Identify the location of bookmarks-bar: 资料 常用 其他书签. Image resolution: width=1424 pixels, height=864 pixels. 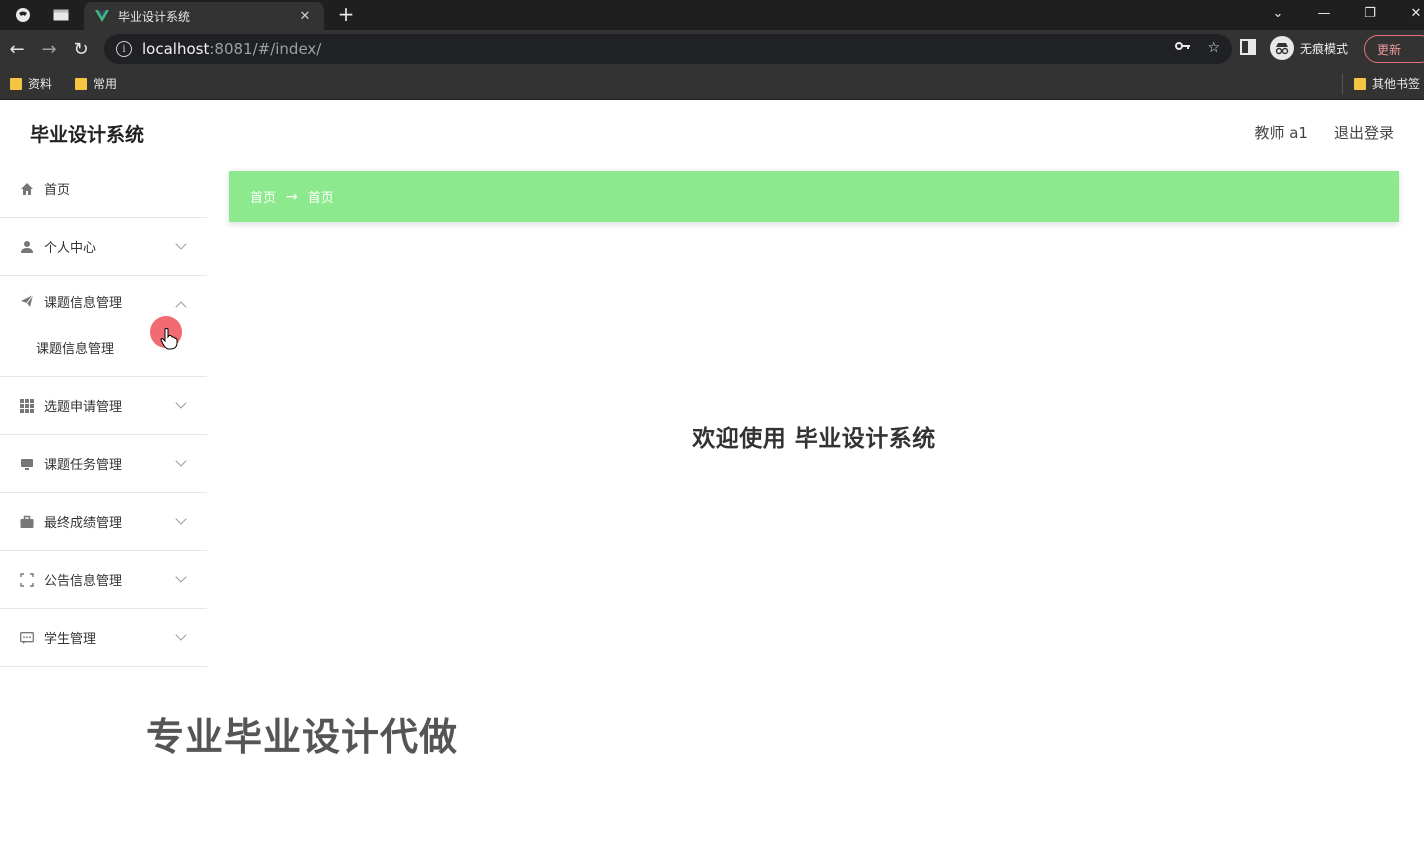
(712, 84).